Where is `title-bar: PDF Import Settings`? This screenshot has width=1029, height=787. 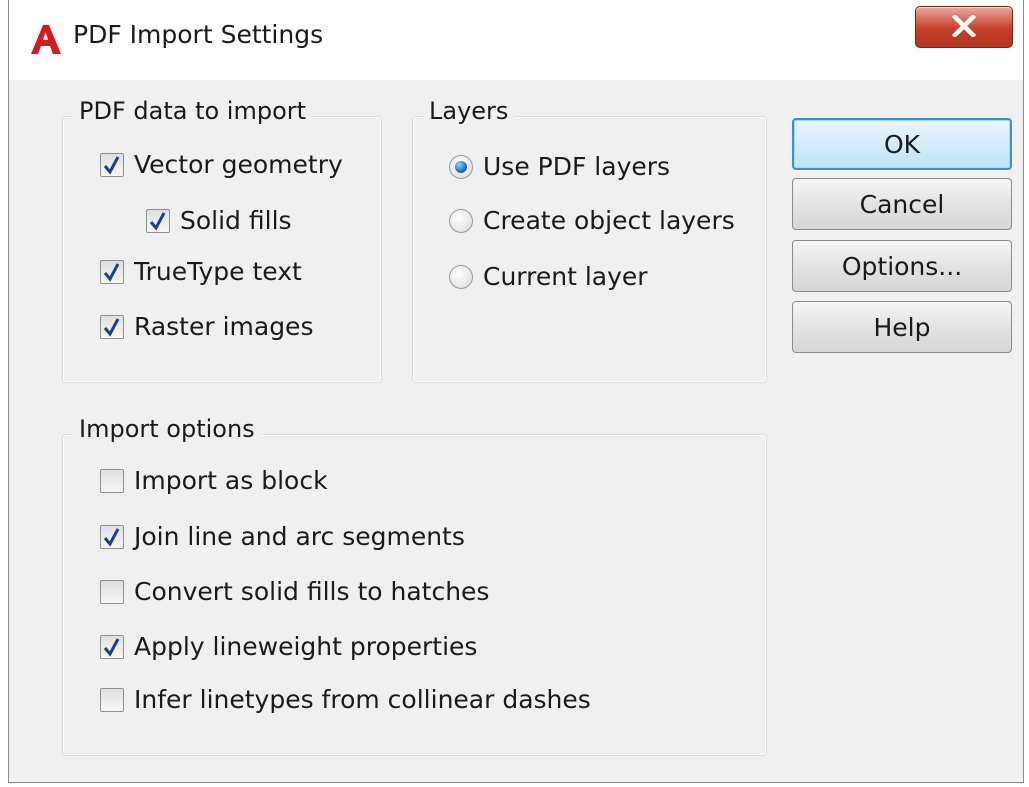
title-bar: PDF Import Settings is located at coordinates (516, 40).